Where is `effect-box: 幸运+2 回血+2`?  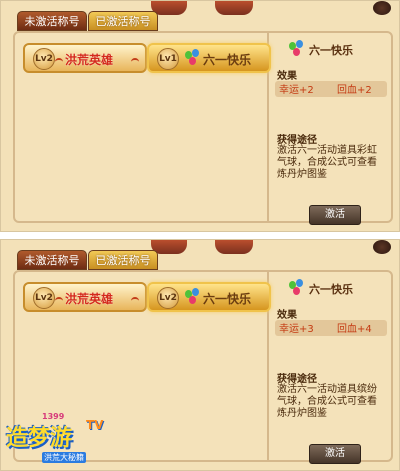
effect-box: 幸运+2 回血+2 is located at coordinates (331, 89).